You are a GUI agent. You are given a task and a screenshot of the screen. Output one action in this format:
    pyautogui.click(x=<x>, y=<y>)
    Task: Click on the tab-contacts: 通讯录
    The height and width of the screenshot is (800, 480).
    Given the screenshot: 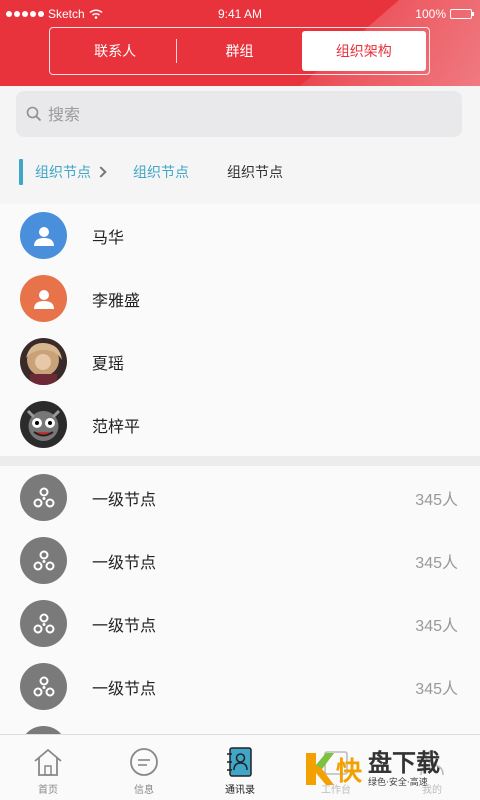 What is the action you would take?
    pyautogui.click(x=240, y=767)
    